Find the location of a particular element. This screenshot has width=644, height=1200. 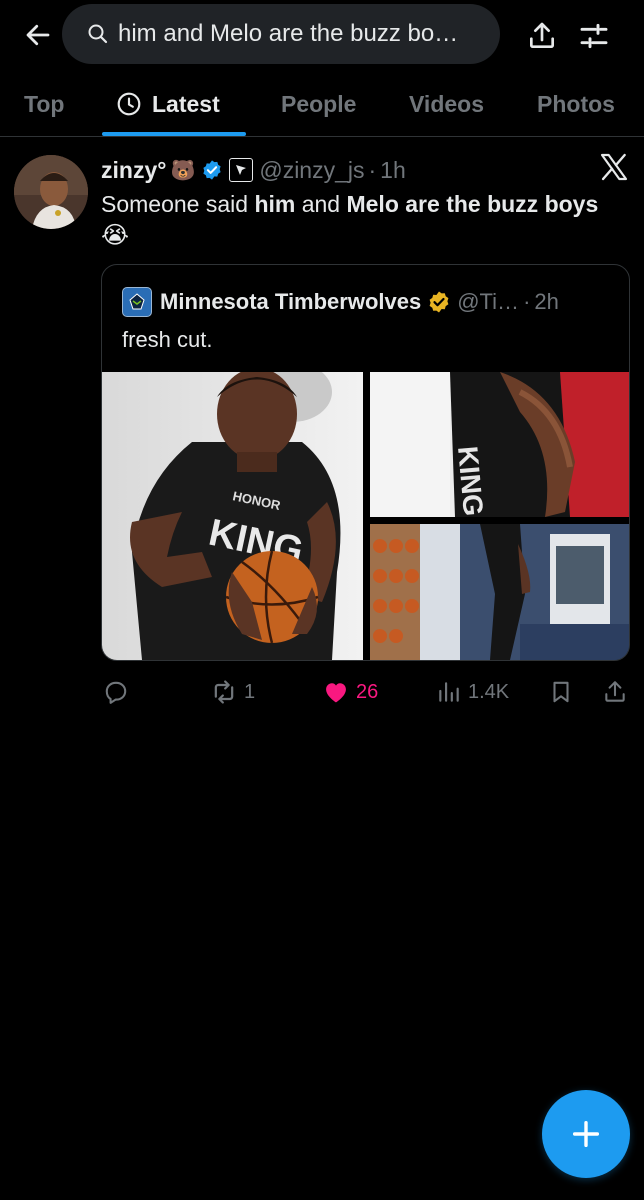

tab-latest: Latest is located at coordinates (168, 104).